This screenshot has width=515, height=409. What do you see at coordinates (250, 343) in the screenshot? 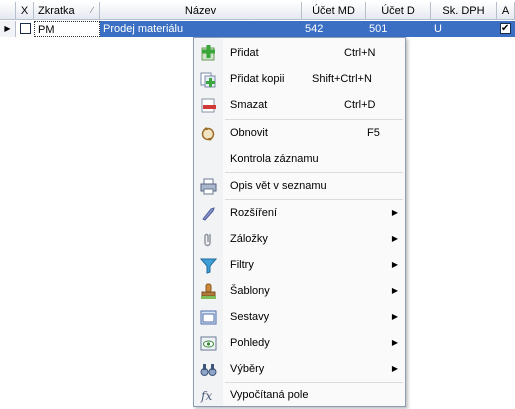
I see `menu-item-pohledy-label: Pohledy` at bounding box center [250, 343].